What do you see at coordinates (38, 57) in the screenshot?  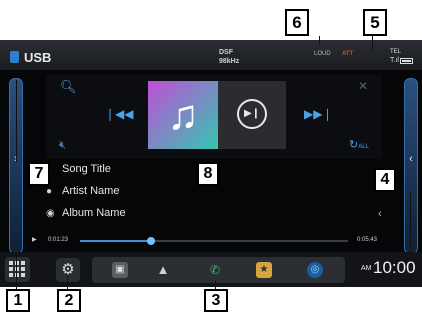 I see `source-label: USB` at bounding box center [38, 57].